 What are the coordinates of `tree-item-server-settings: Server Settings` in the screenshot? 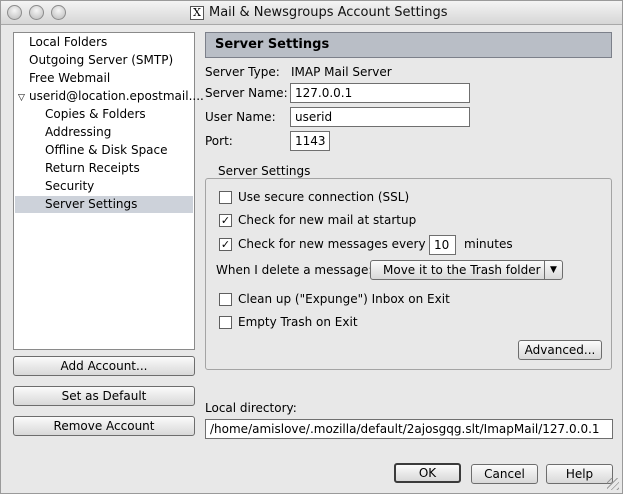 It's located at (104, 204).